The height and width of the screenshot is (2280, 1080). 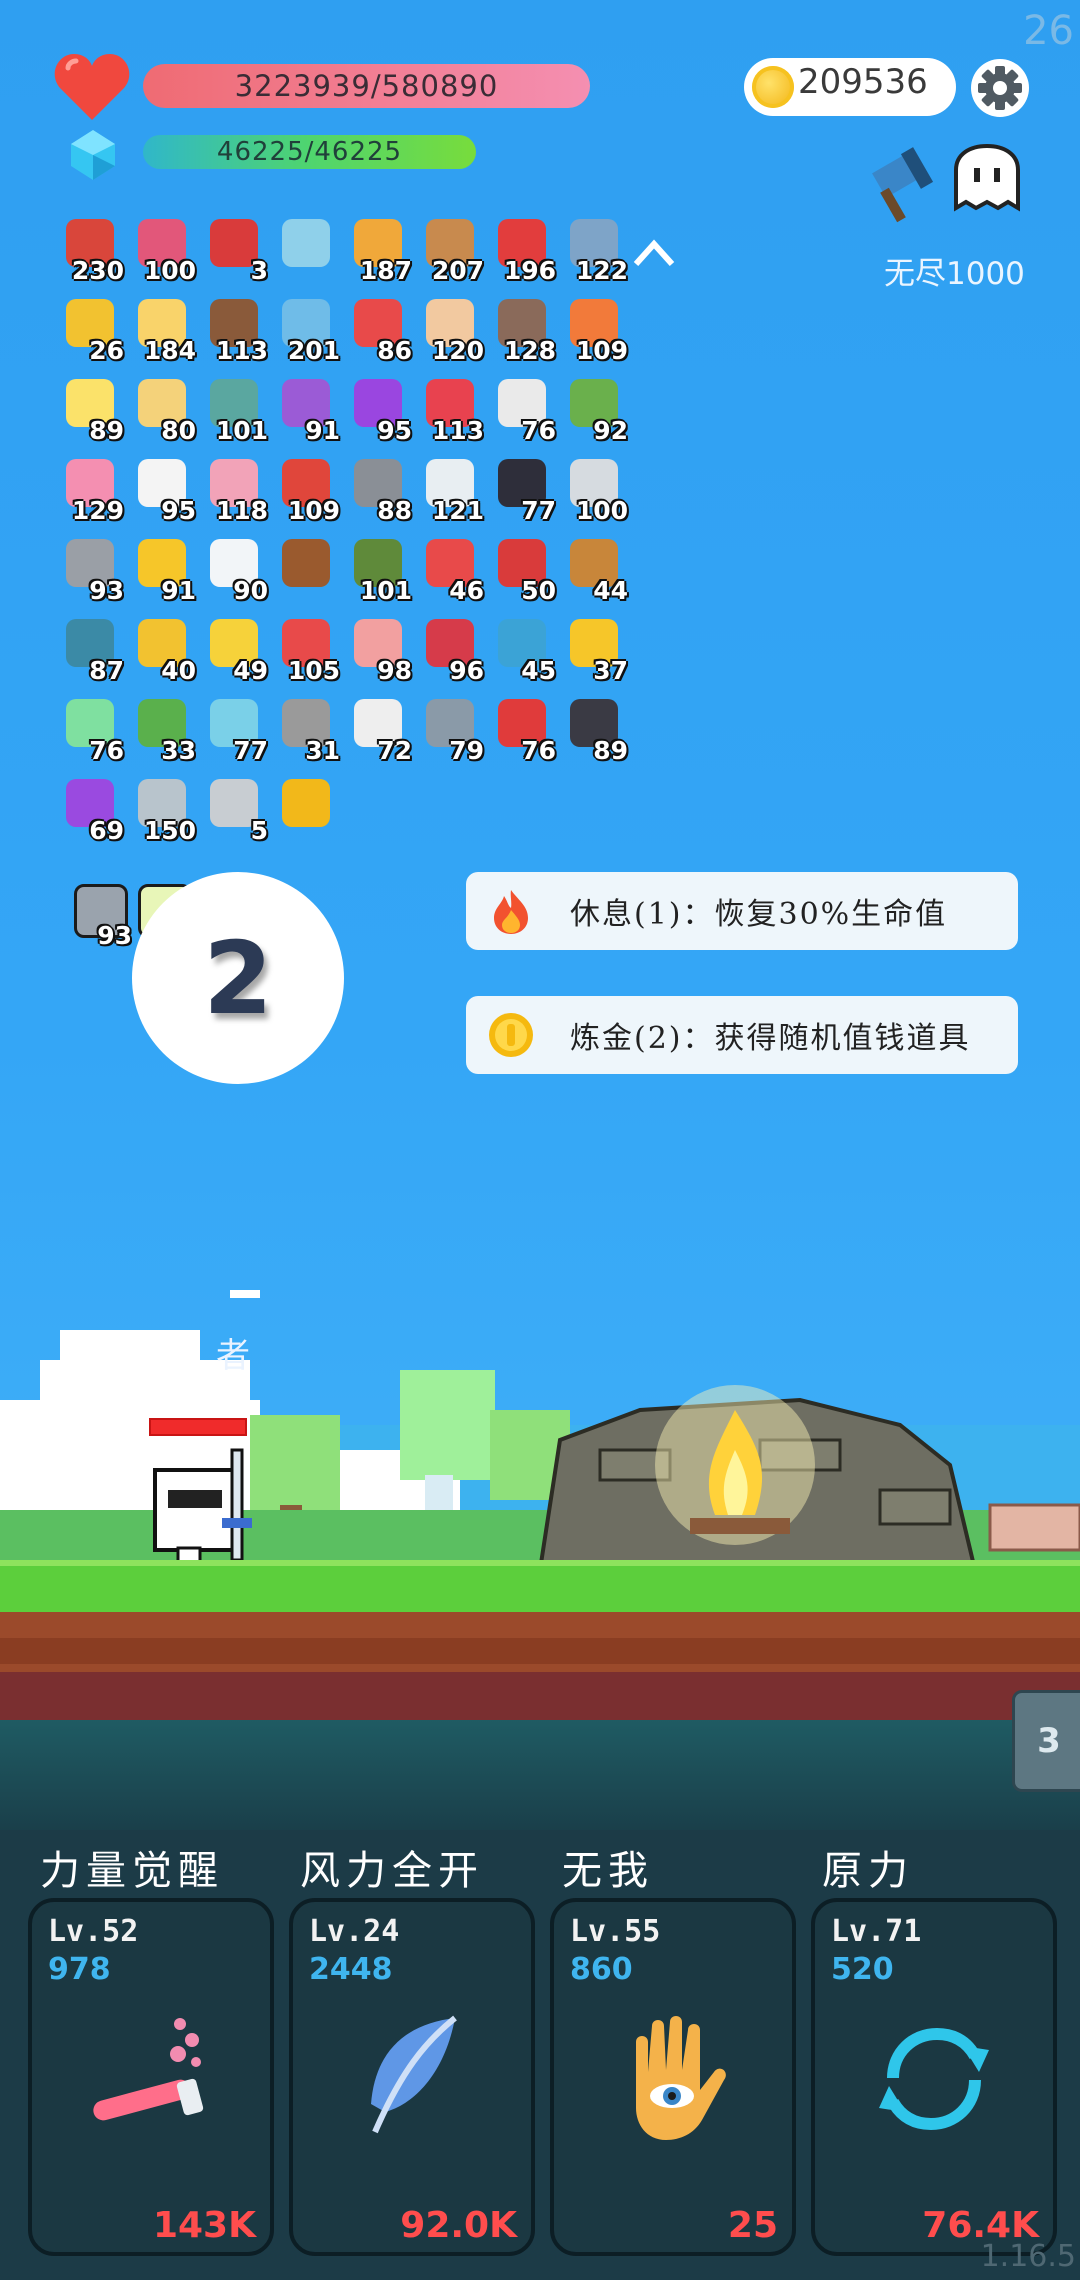 I want to click on relic-item: 93, so click(x=99, y=915).